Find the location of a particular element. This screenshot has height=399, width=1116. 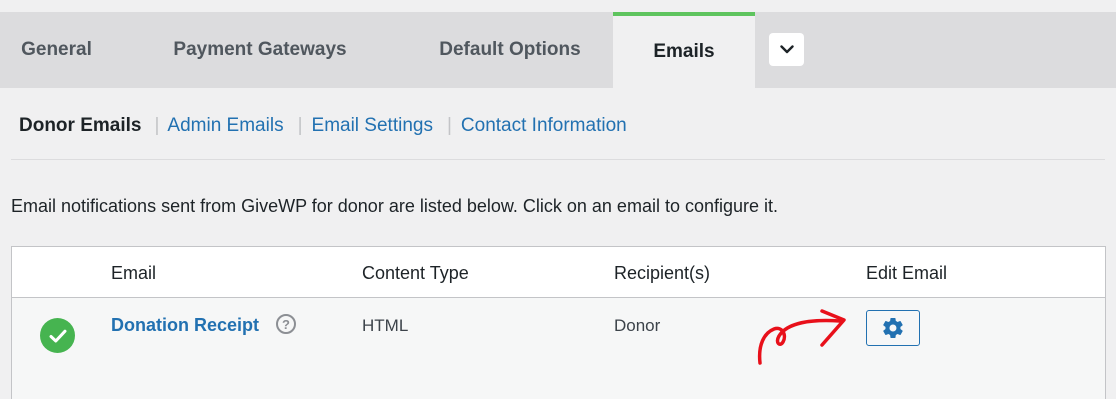

gear-icon is located at coordinates (893, 328).